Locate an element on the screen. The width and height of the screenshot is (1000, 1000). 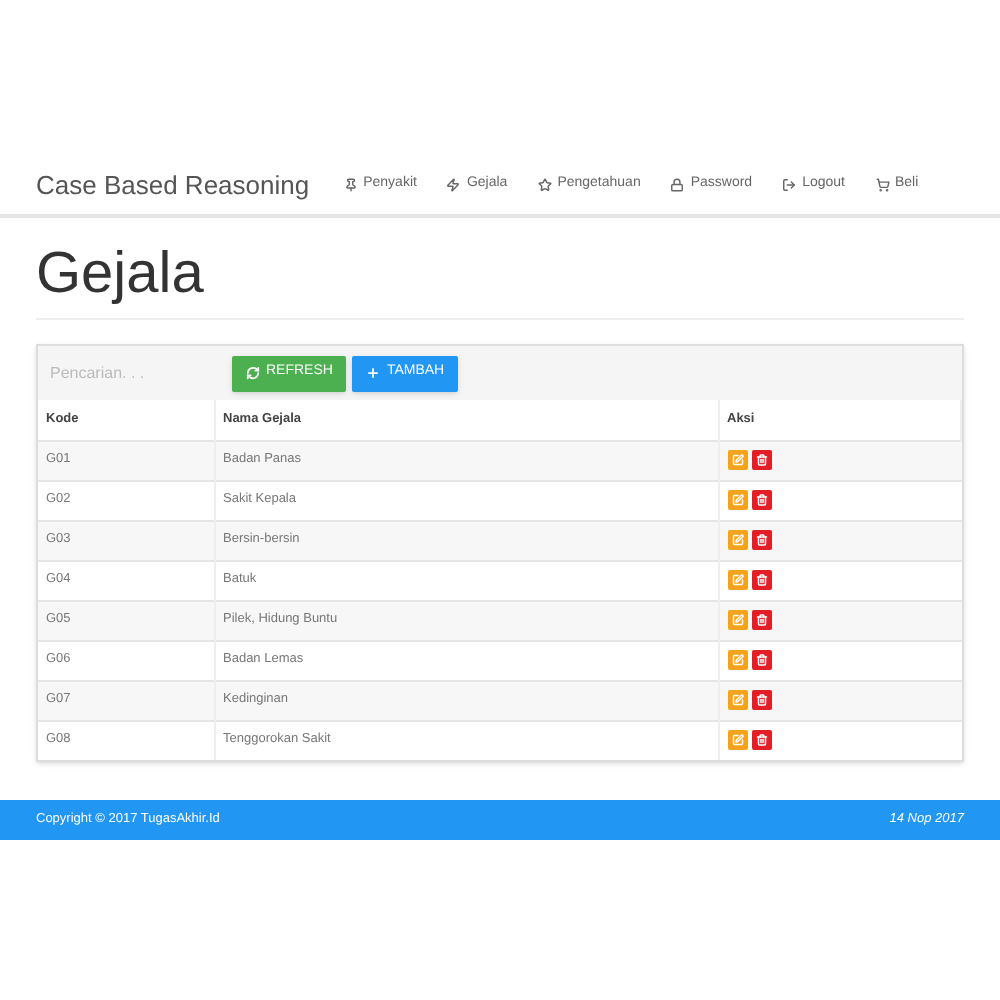
brand: Case Based Reasoning is located at coordinates (173, 185).